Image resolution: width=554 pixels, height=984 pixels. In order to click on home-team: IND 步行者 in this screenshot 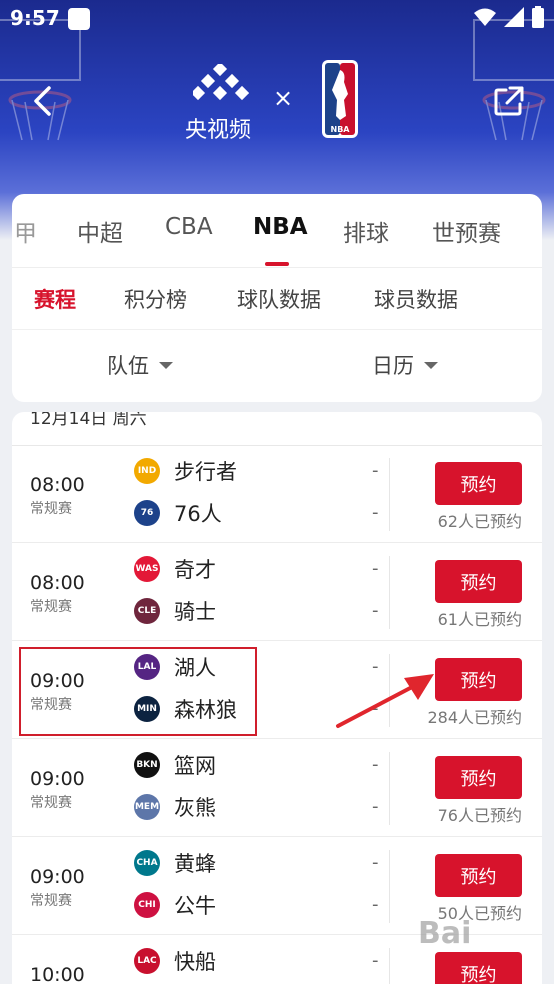, I will do `click(185, 471)`.